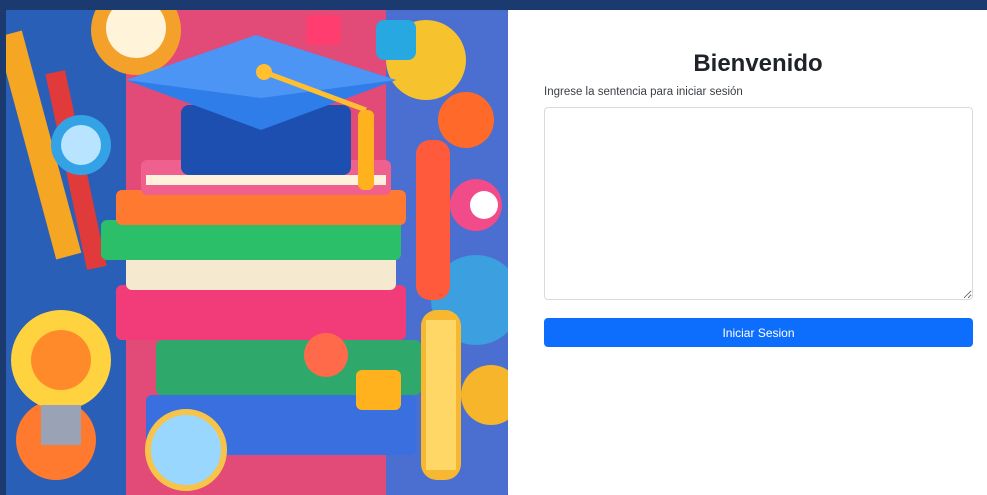  What do you see at coordinates (643, 92) in the screenshot?
I see `sentence-label: Ingrese la sentencia para iniciar sesión` at bounding box center [643, 92].